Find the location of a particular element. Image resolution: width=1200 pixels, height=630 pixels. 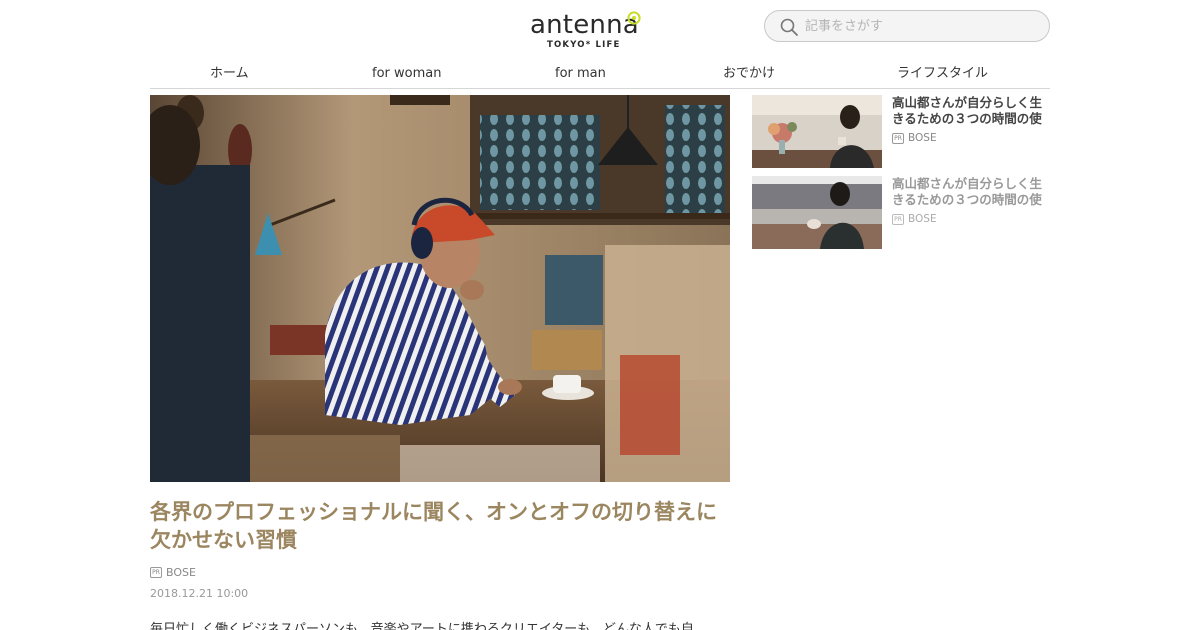

nav-item-for-man: for man is located at coordinates (580, 74).